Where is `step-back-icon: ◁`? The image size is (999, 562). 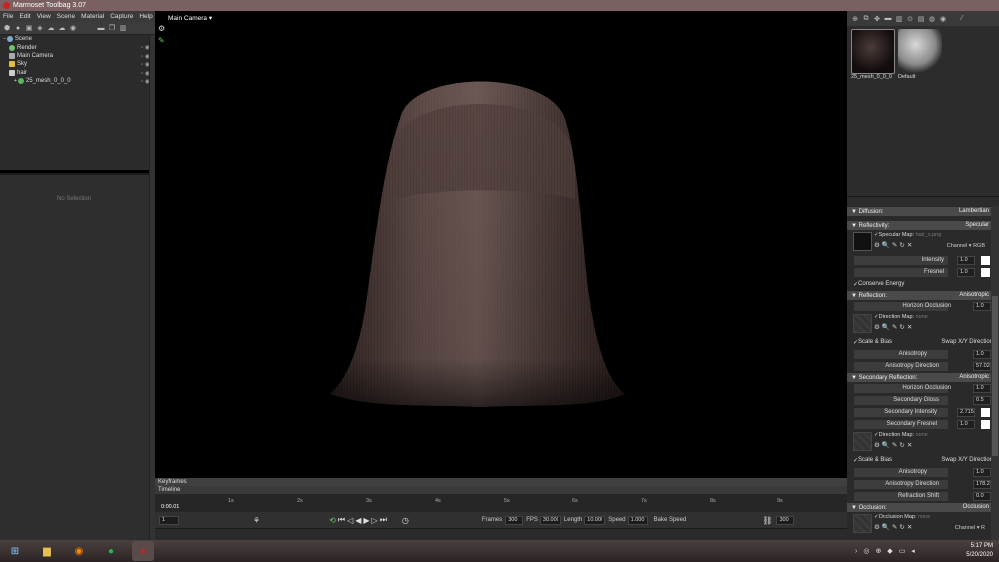 step-back-icon: ◁ is located at coordinates (350, 520).